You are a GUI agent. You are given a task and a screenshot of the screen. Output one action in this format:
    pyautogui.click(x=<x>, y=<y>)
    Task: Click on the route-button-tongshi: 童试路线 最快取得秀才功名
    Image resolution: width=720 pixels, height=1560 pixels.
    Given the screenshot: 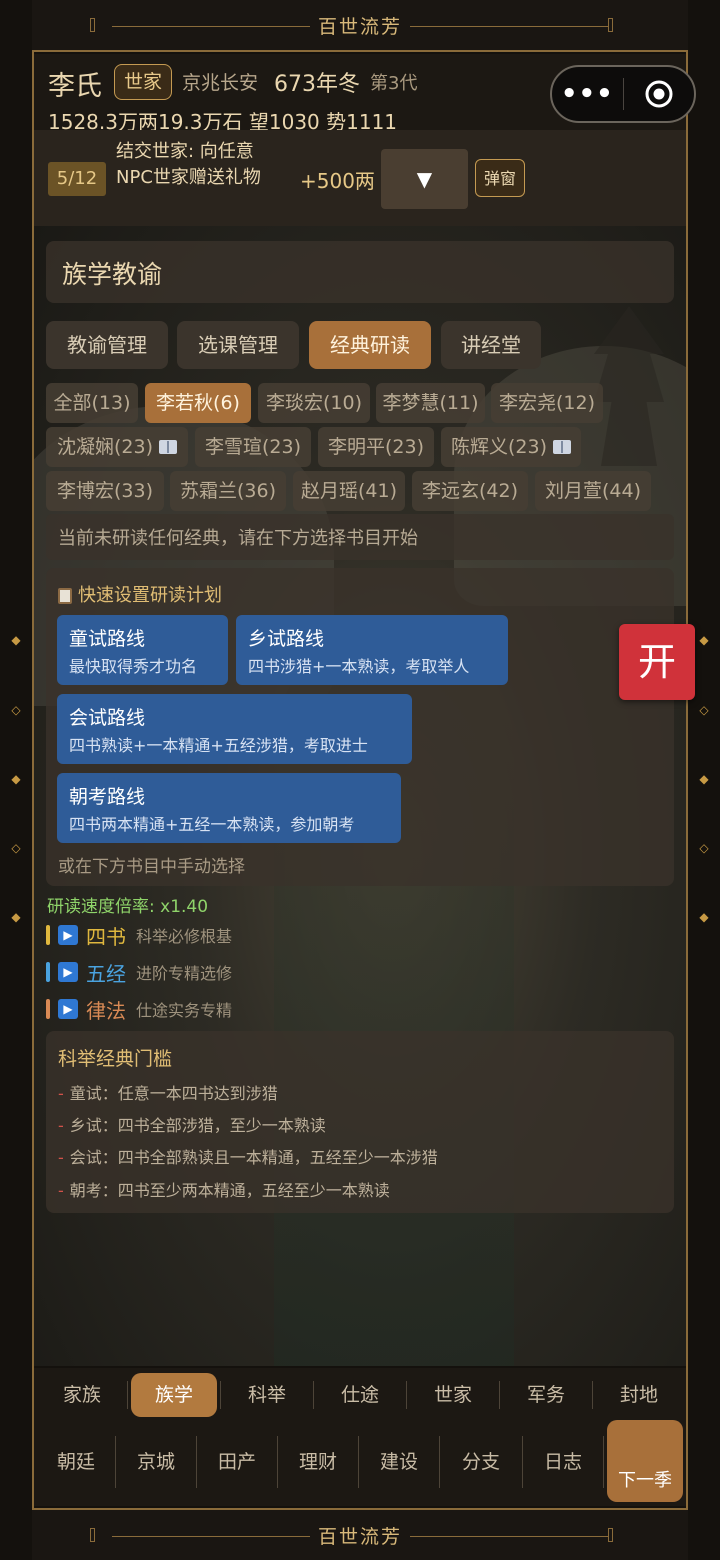 What is the action you would take?
    pyautogui.click(x=142, y=650)
    